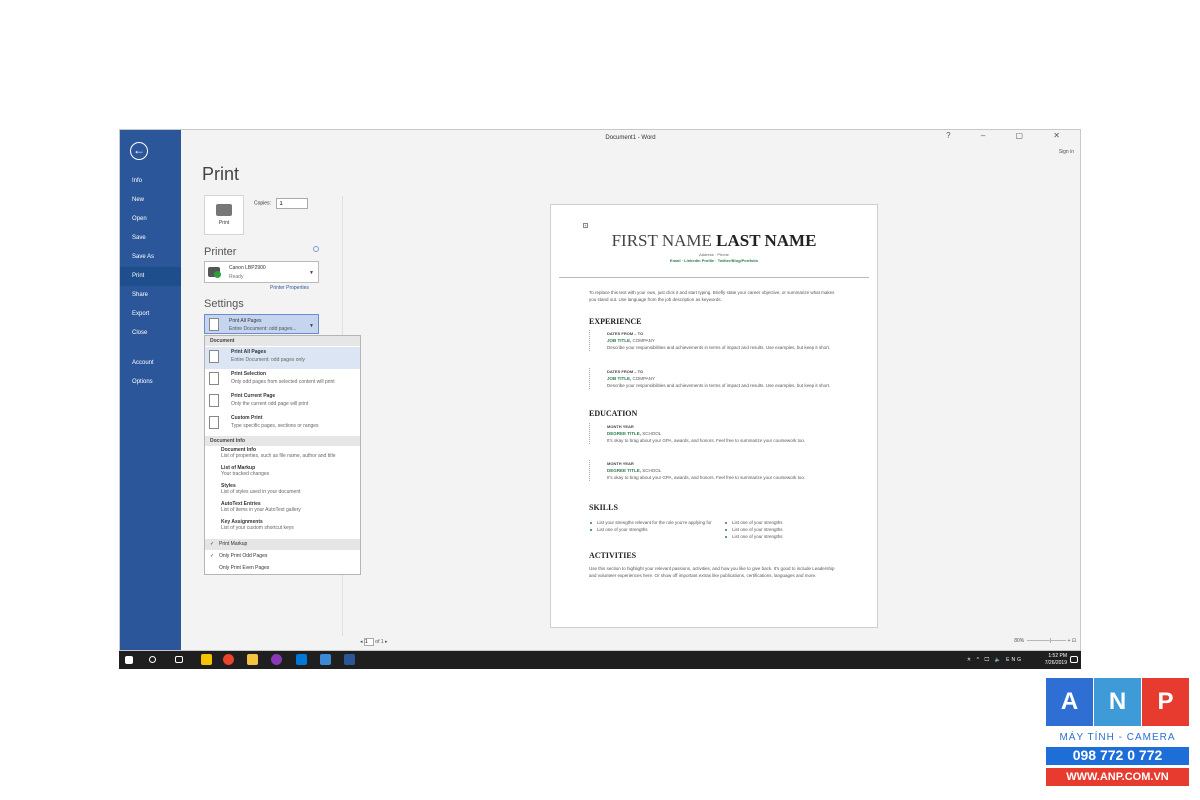  What do you see at coordinates (1117, 756) in the screenshot?
I see `watermark-phone: 098 772 0 772` at bounding box center [1117, 756].